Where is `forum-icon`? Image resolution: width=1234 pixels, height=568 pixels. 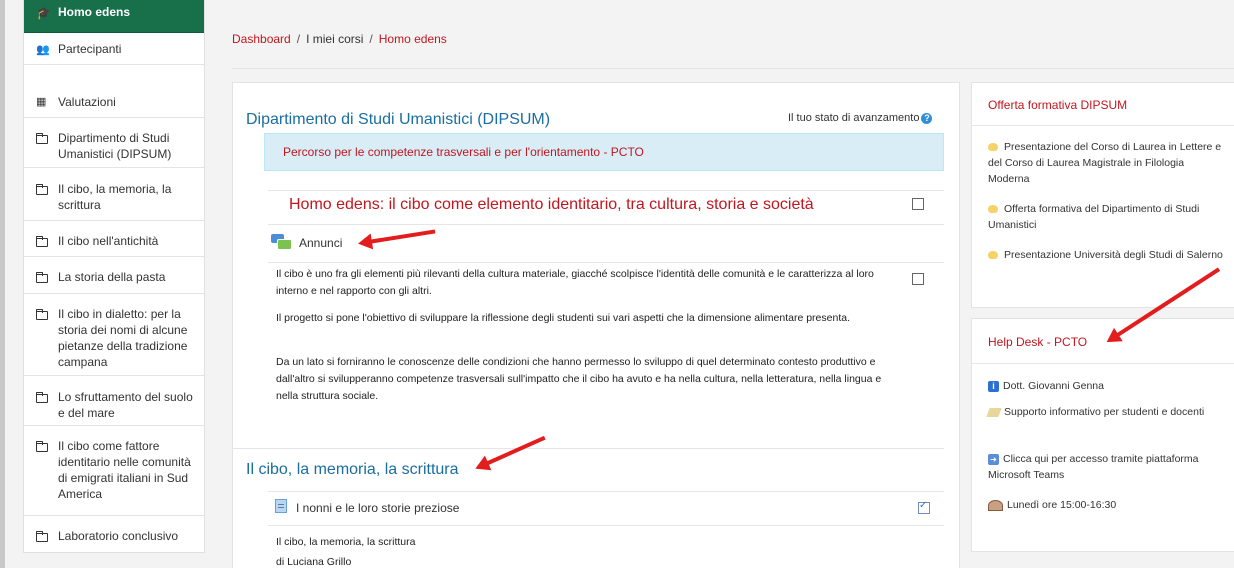 forum-icon is located at coordinates (281, 242).